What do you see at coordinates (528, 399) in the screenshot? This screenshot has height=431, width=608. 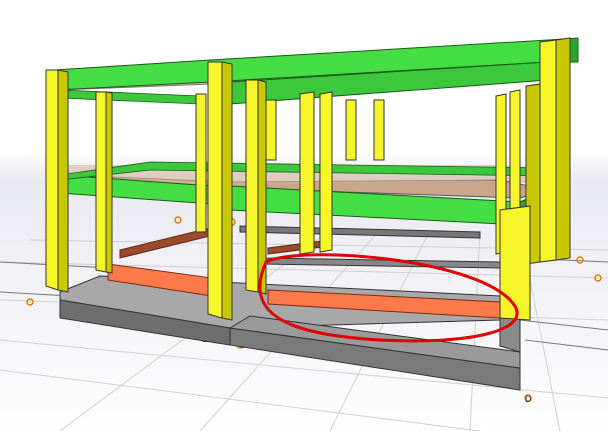 I see `axis-label-d: D` at bounding box center [528, 399].